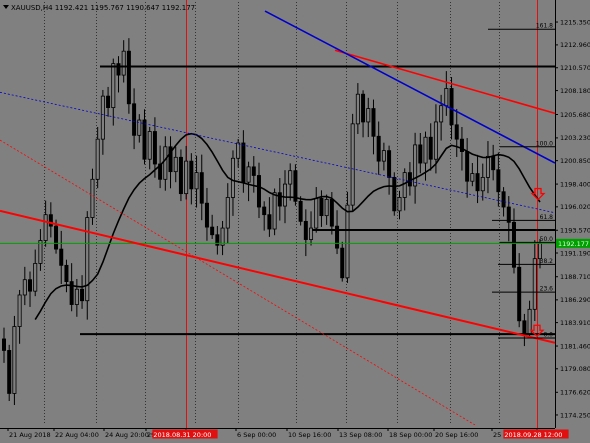 The height and width of the screenshot is (443, 590). Describe the element at coordinates (127, 435) in the screenshot. I see `time-tick-label: 24 Aug 20:00` at that location.